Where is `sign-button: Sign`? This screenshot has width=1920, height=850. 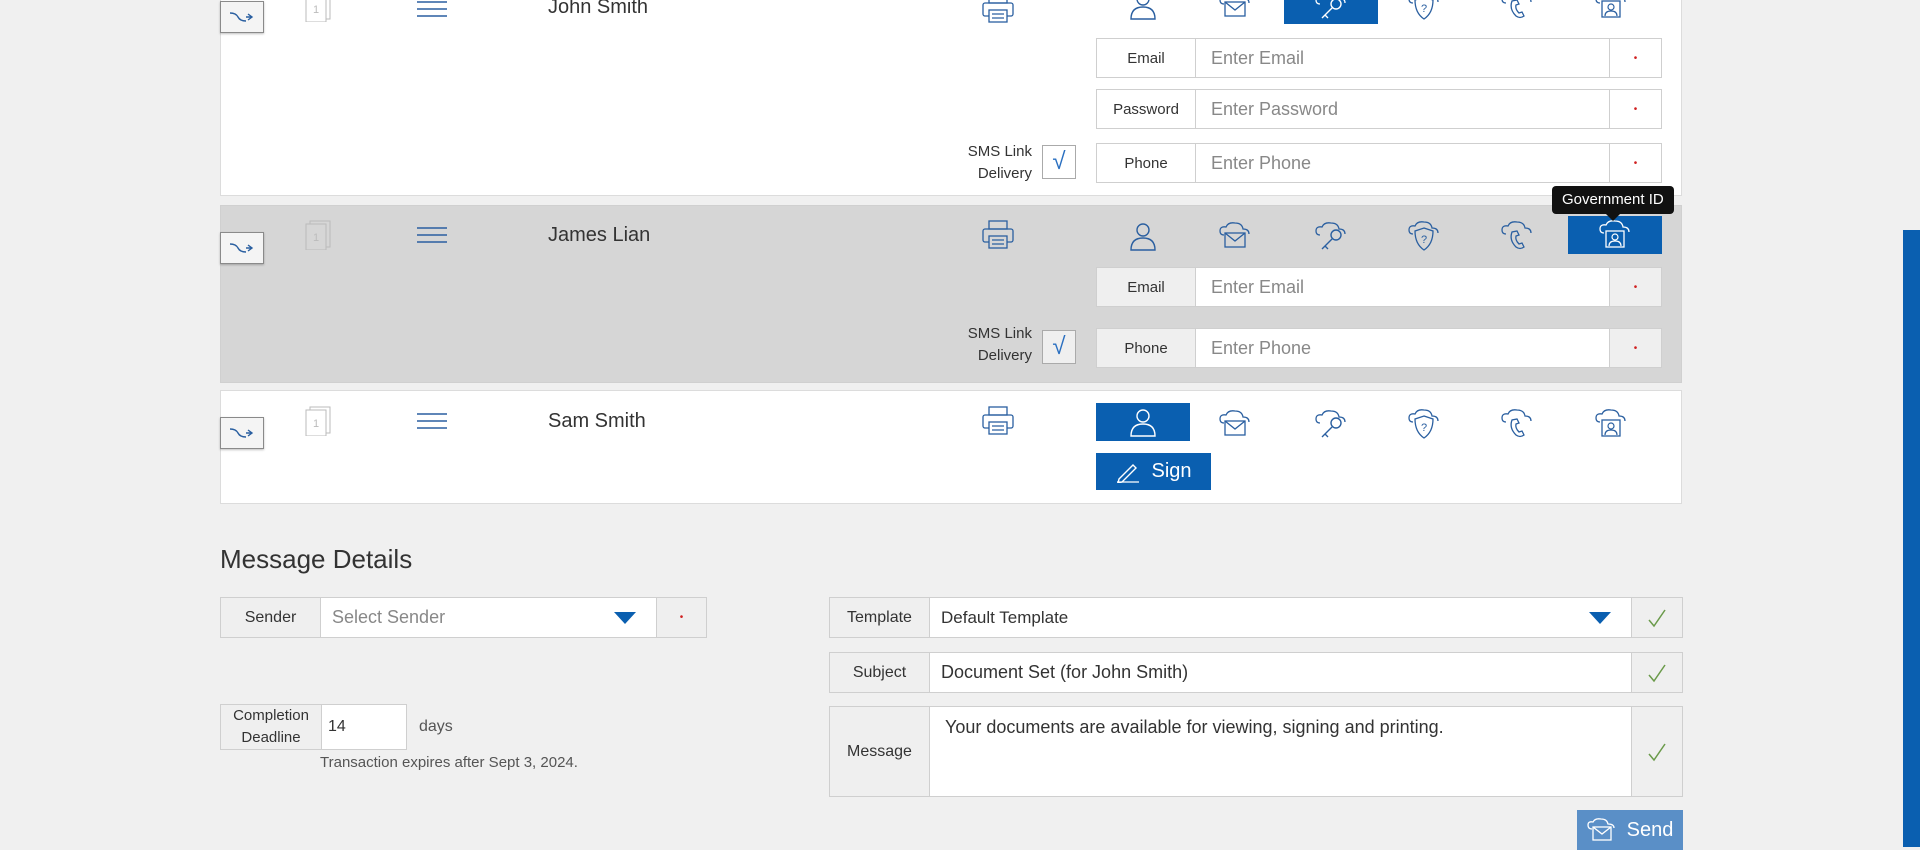 sign-button: Sign is located at coordinates (1153, 471).